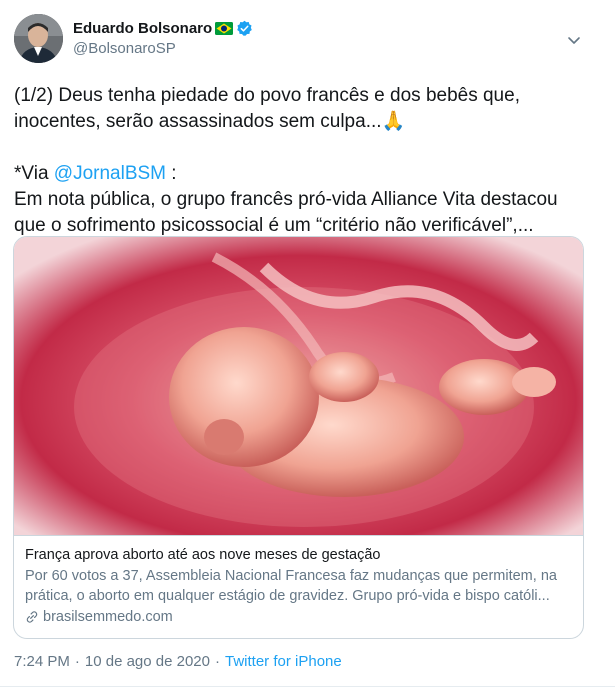 This screenshot has height=691, width=615. What do you see at coordinates (307, 686) in the screenshot?
I see `bottom-divider` at bounding box center [307, 686].